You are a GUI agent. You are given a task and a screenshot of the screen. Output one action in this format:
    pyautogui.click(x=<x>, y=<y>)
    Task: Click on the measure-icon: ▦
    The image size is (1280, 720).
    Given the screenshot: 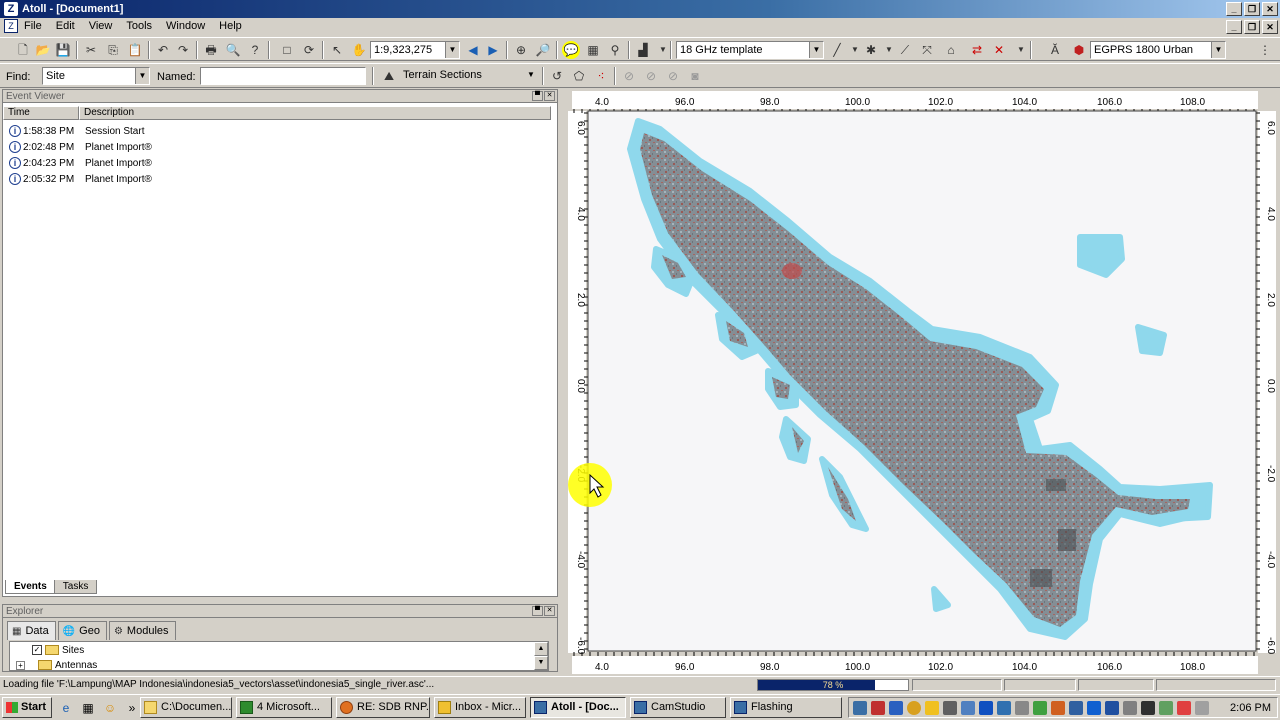 What is the action you would take?
    pyautogui.click(x=593, y=50)
    